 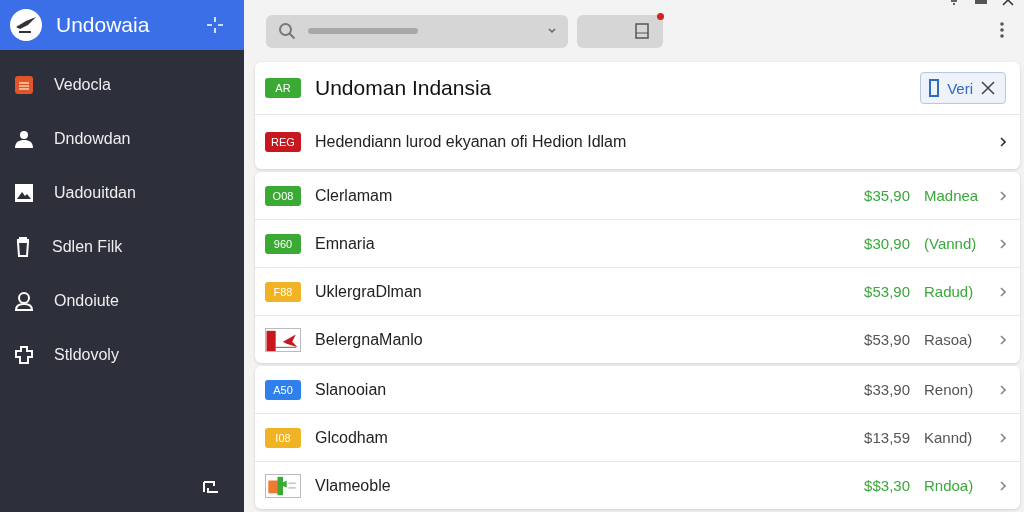 I want to click on status-text: Renon), so click(x=949, y=389).